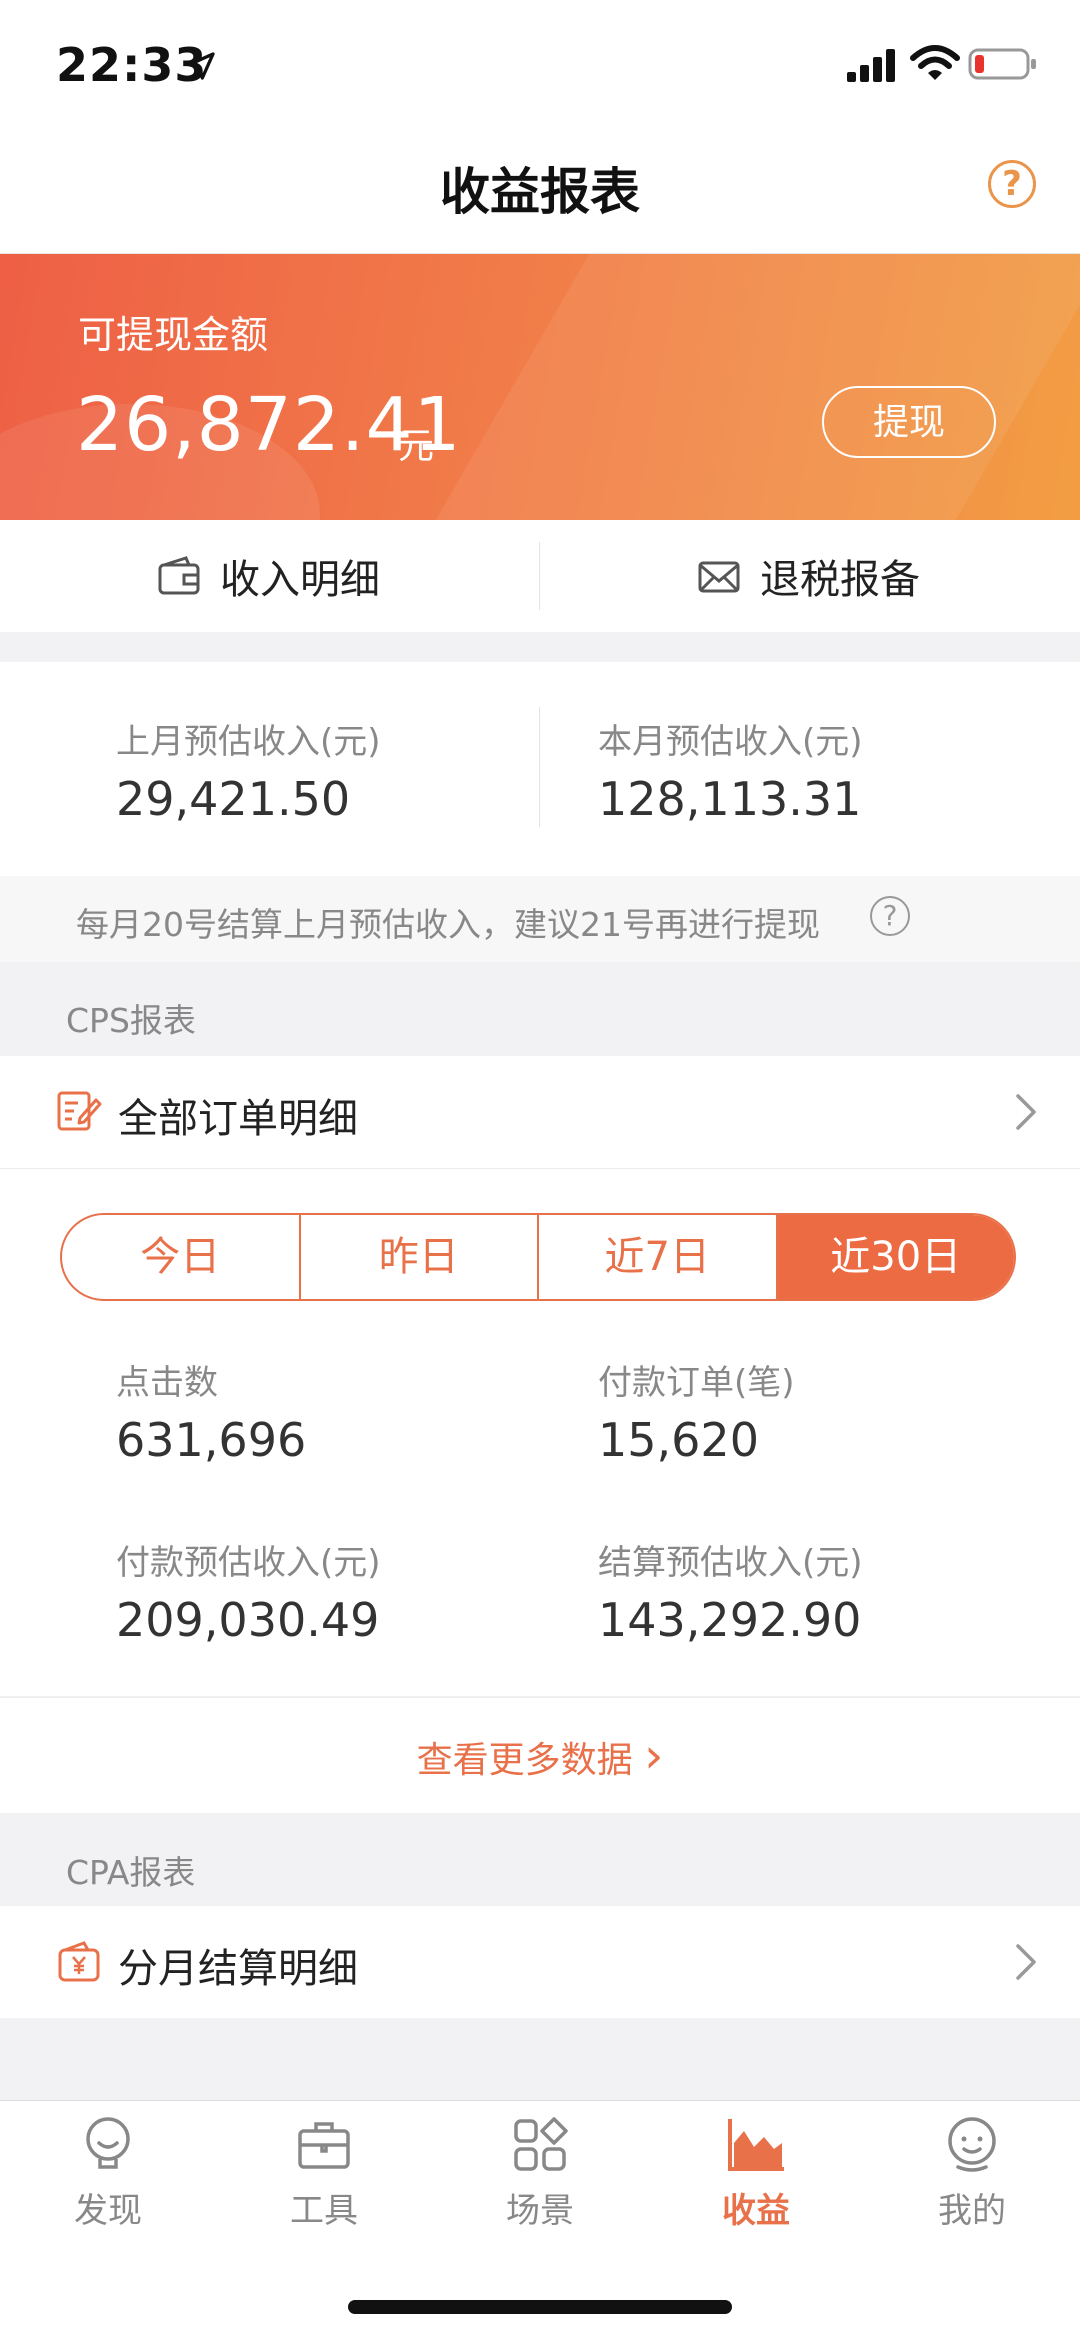 The width and height of the screenshot is (1080, 2338). What do you see at coordinates (300, 580) in the screenshot?
I see `income-detail-label: 收入明细` at bounding box center [300, 580].